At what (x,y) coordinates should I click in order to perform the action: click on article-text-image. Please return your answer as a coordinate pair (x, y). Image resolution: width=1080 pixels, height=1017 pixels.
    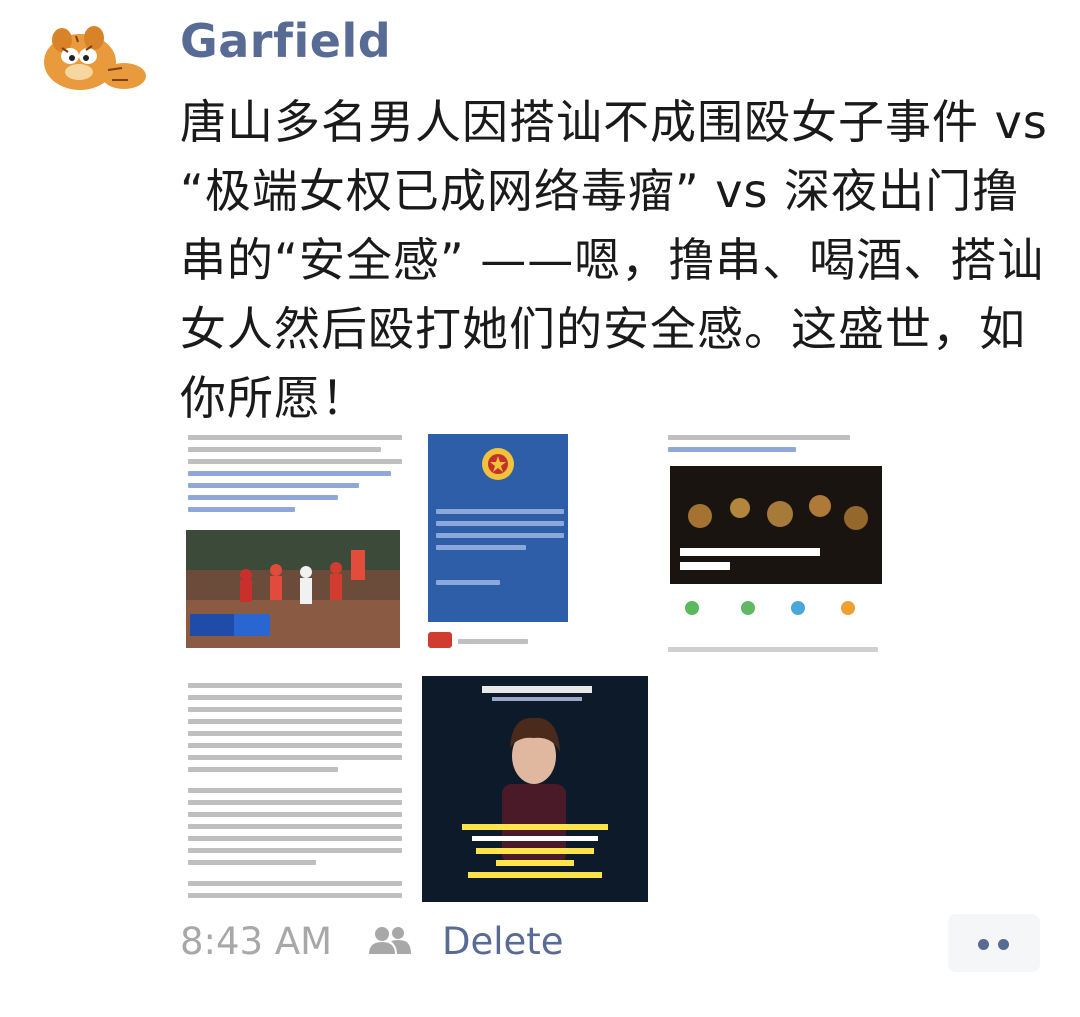
    Looking at the image, I should click on (295, 789).